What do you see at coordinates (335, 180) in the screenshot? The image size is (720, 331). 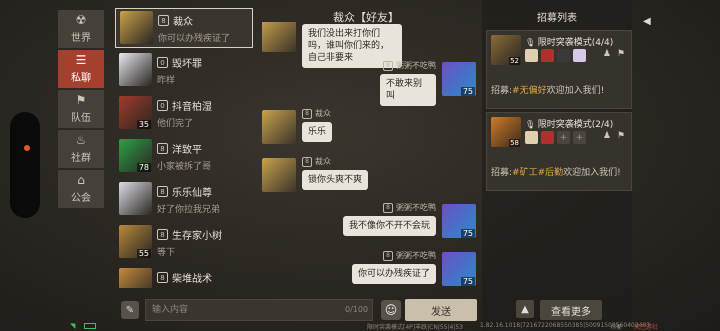 I see `message-bubble: 锁你头爽不爽` at bounding box center [335, 180].